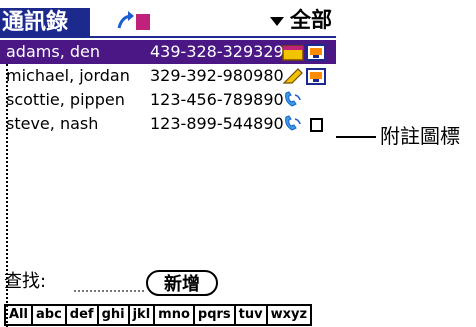  I want to click on contact-row: adams, den 439-328-329329, so click(168, 52).